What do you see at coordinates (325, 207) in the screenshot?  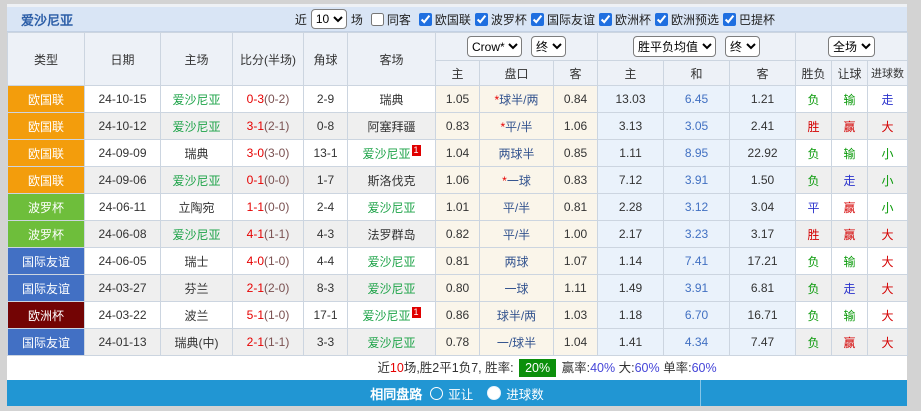 I see `corner-cell: 2-4` at bounding box center [325, 207].